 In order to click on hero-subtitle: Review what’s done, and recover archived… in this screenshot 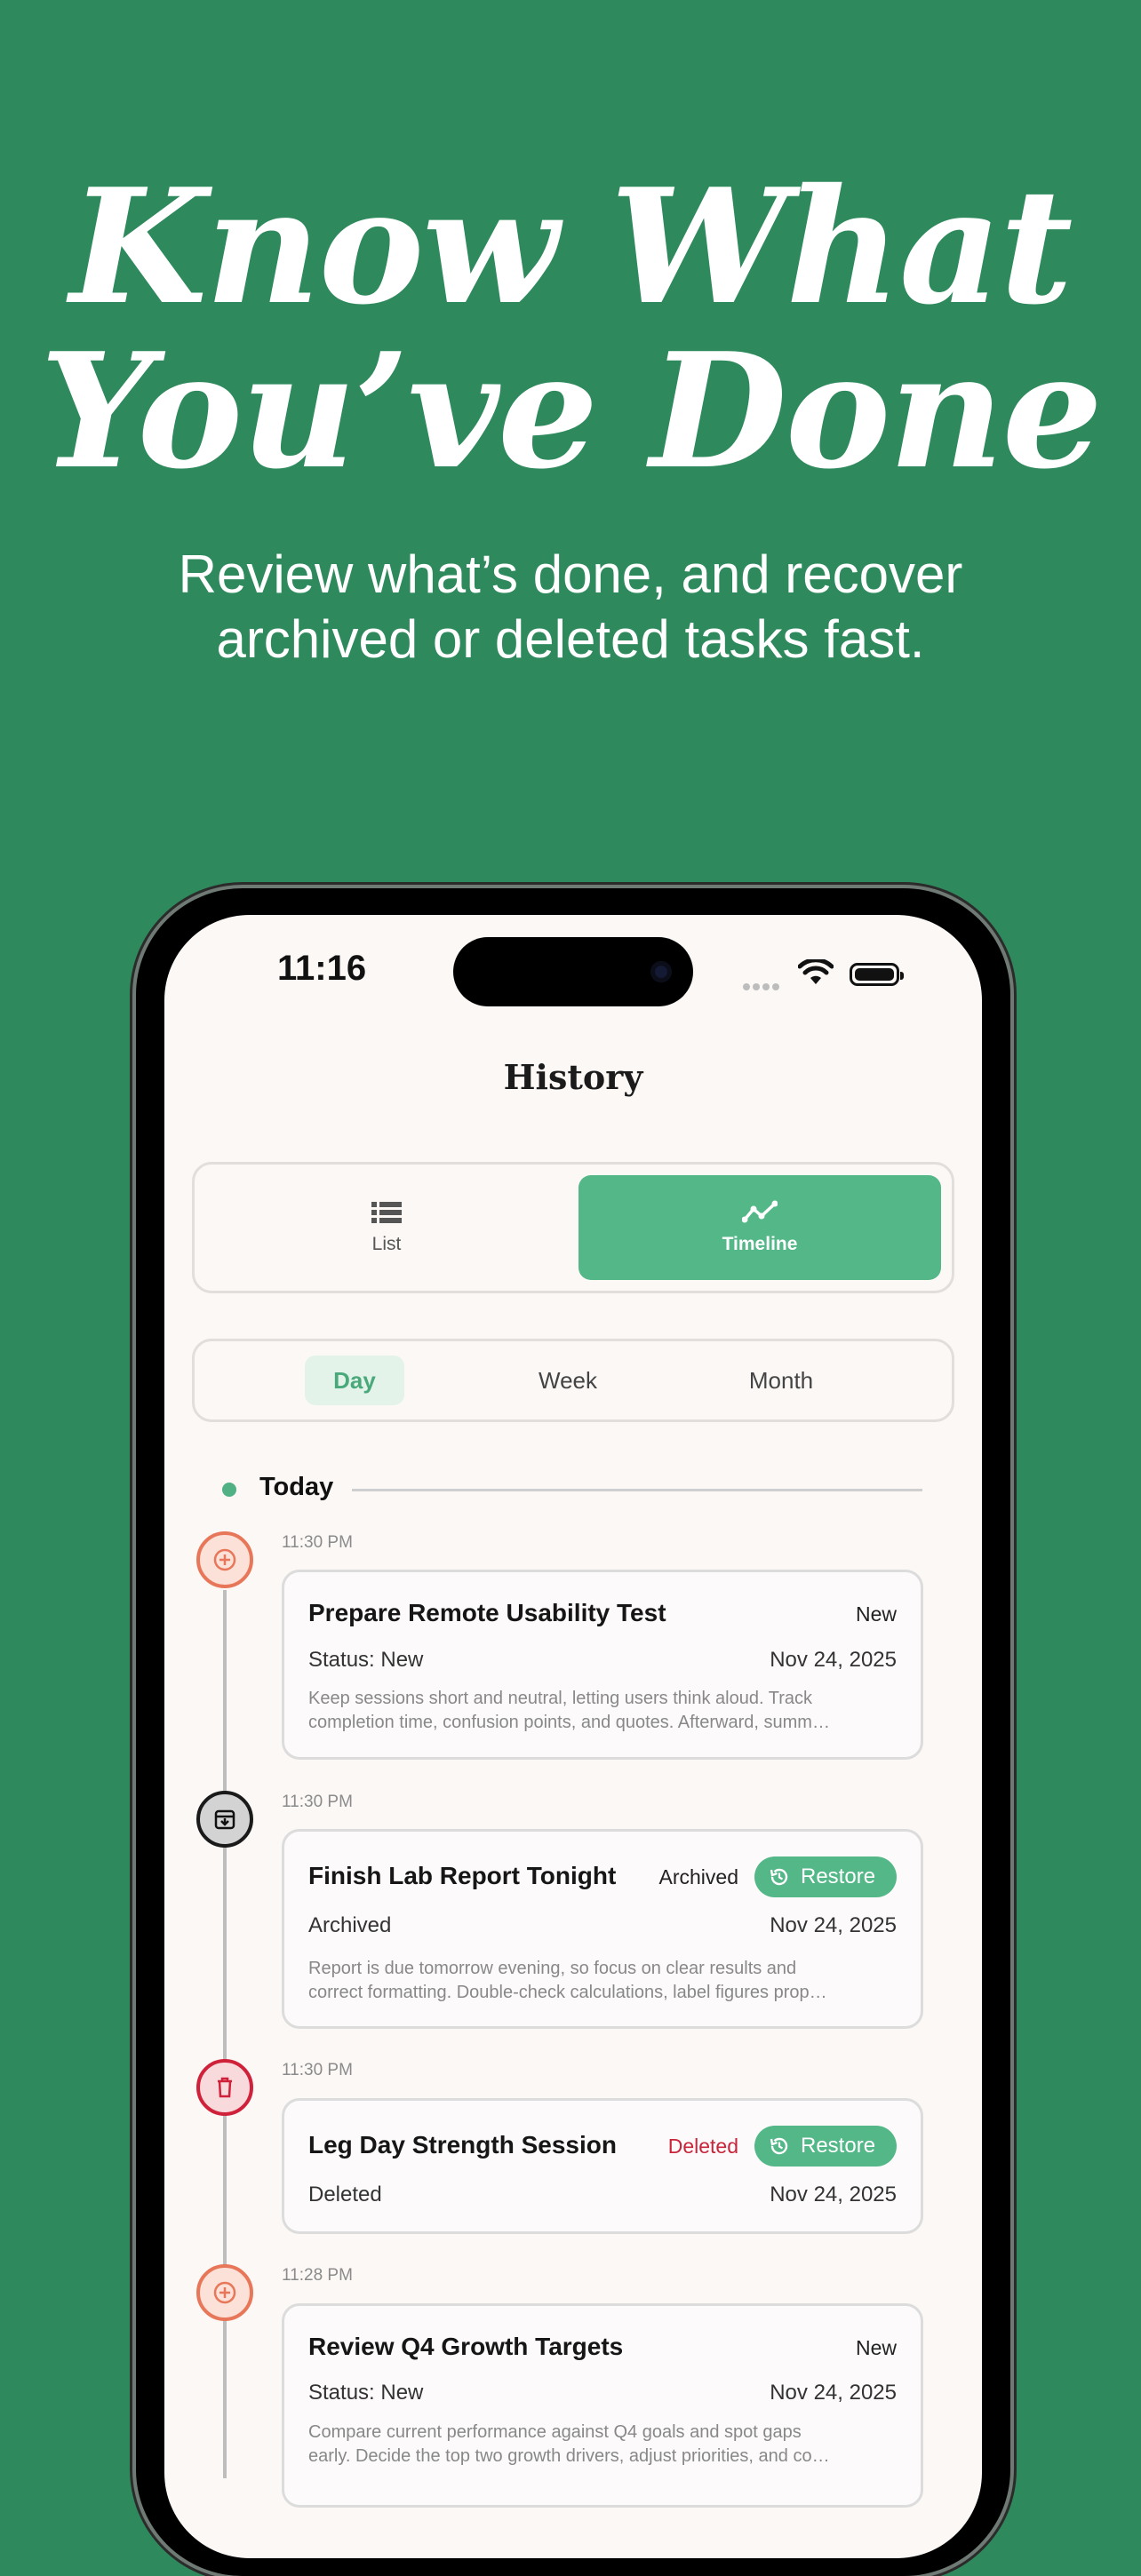, I will do `click(570, 607)`.